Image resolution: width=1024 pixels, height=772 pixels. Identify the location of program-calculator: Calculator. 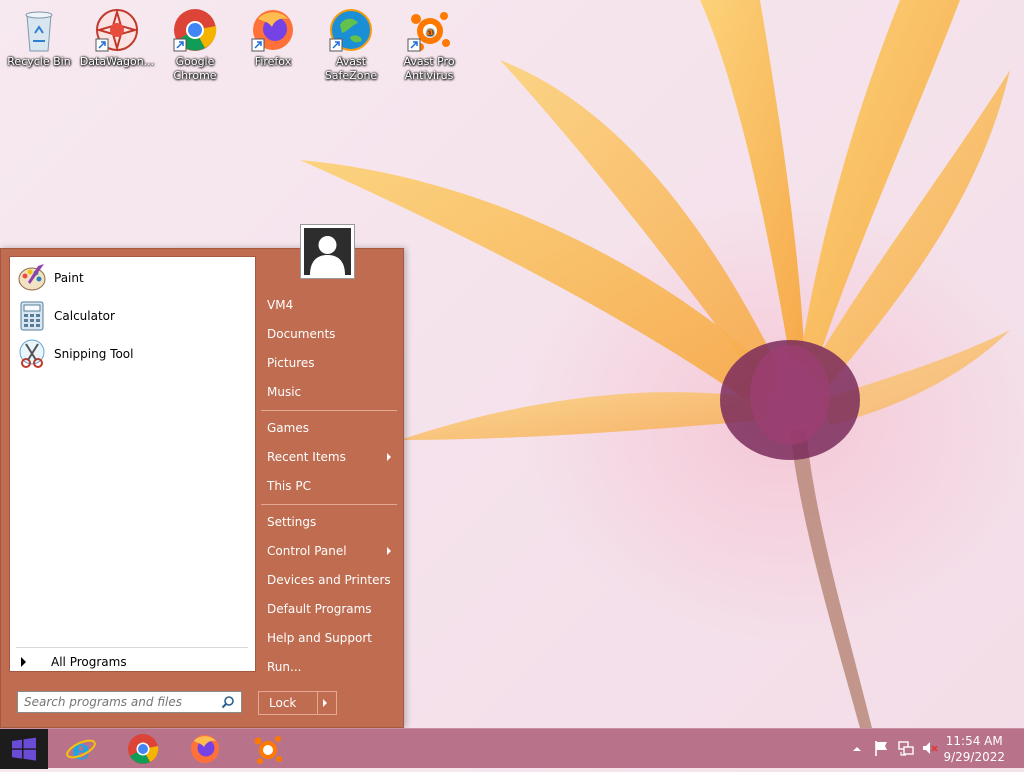
(131, 316).